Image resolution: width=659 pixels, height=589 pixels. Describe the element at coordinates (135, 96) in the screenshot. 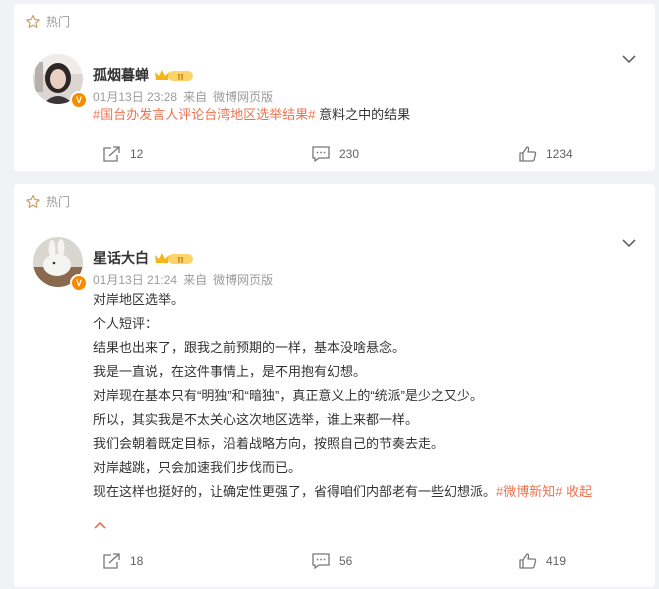

I see `post-time: 01月13日 23:28` at that location.